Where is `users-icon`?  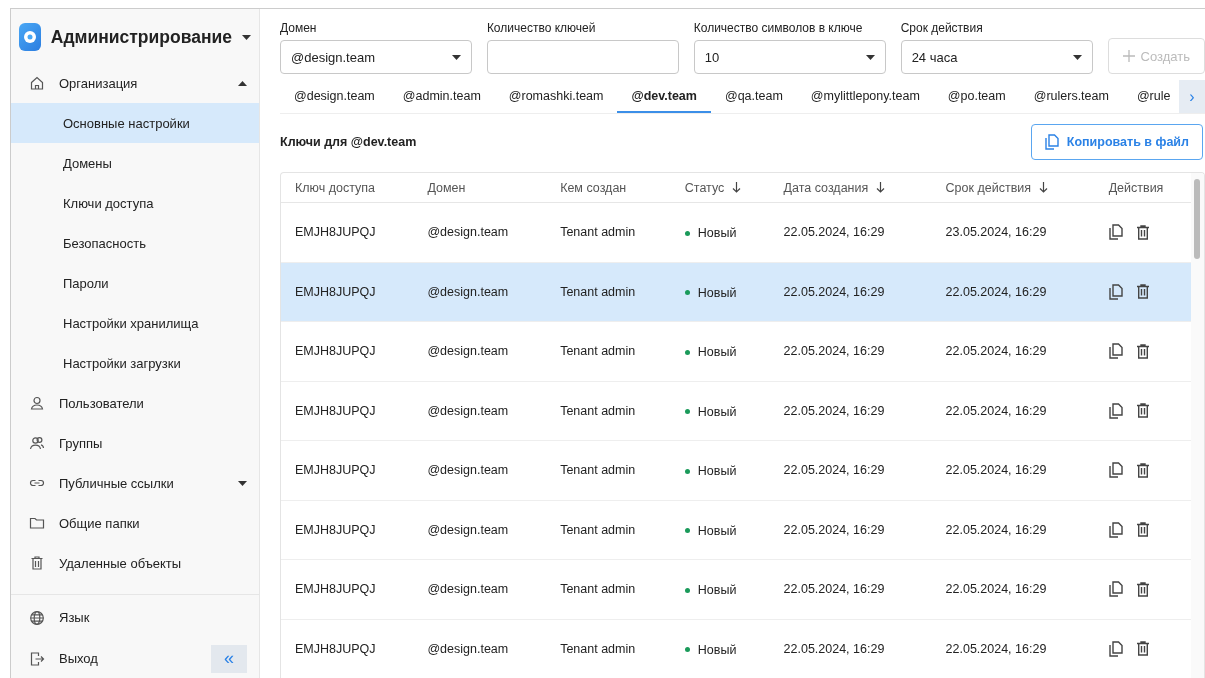
users-icon is located at coordinates (37, 443).